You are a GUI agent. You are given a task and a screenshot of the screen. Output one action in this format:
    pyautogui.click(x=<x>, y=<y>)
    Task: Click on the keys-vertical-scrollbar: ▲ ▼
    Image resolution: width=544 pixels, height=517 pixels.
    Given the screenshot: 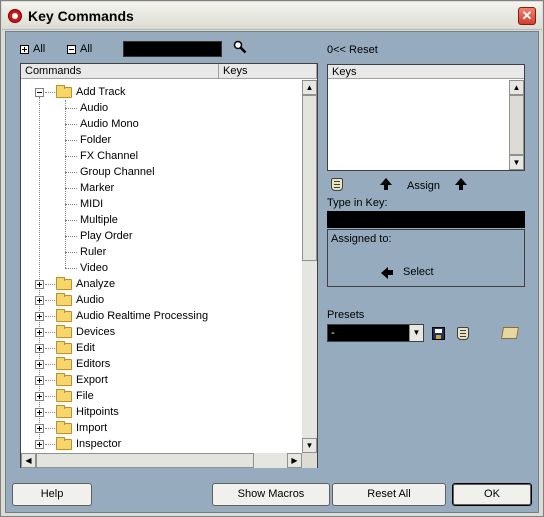 What is the action you would take?
    pyautogui.click(x=516, y=125)
    